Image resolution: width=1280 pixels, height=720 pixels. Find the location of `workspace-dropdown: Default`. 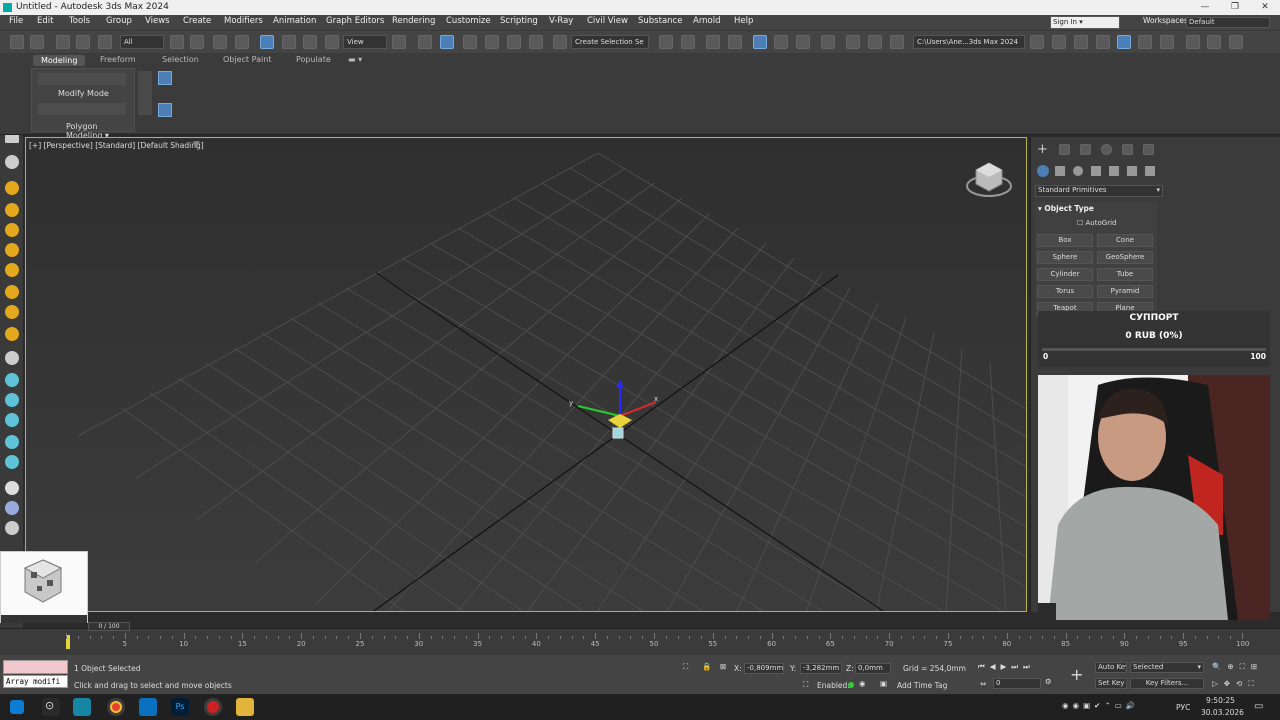

workspace-dropdown: Default is located at coordinates (1228, 22).